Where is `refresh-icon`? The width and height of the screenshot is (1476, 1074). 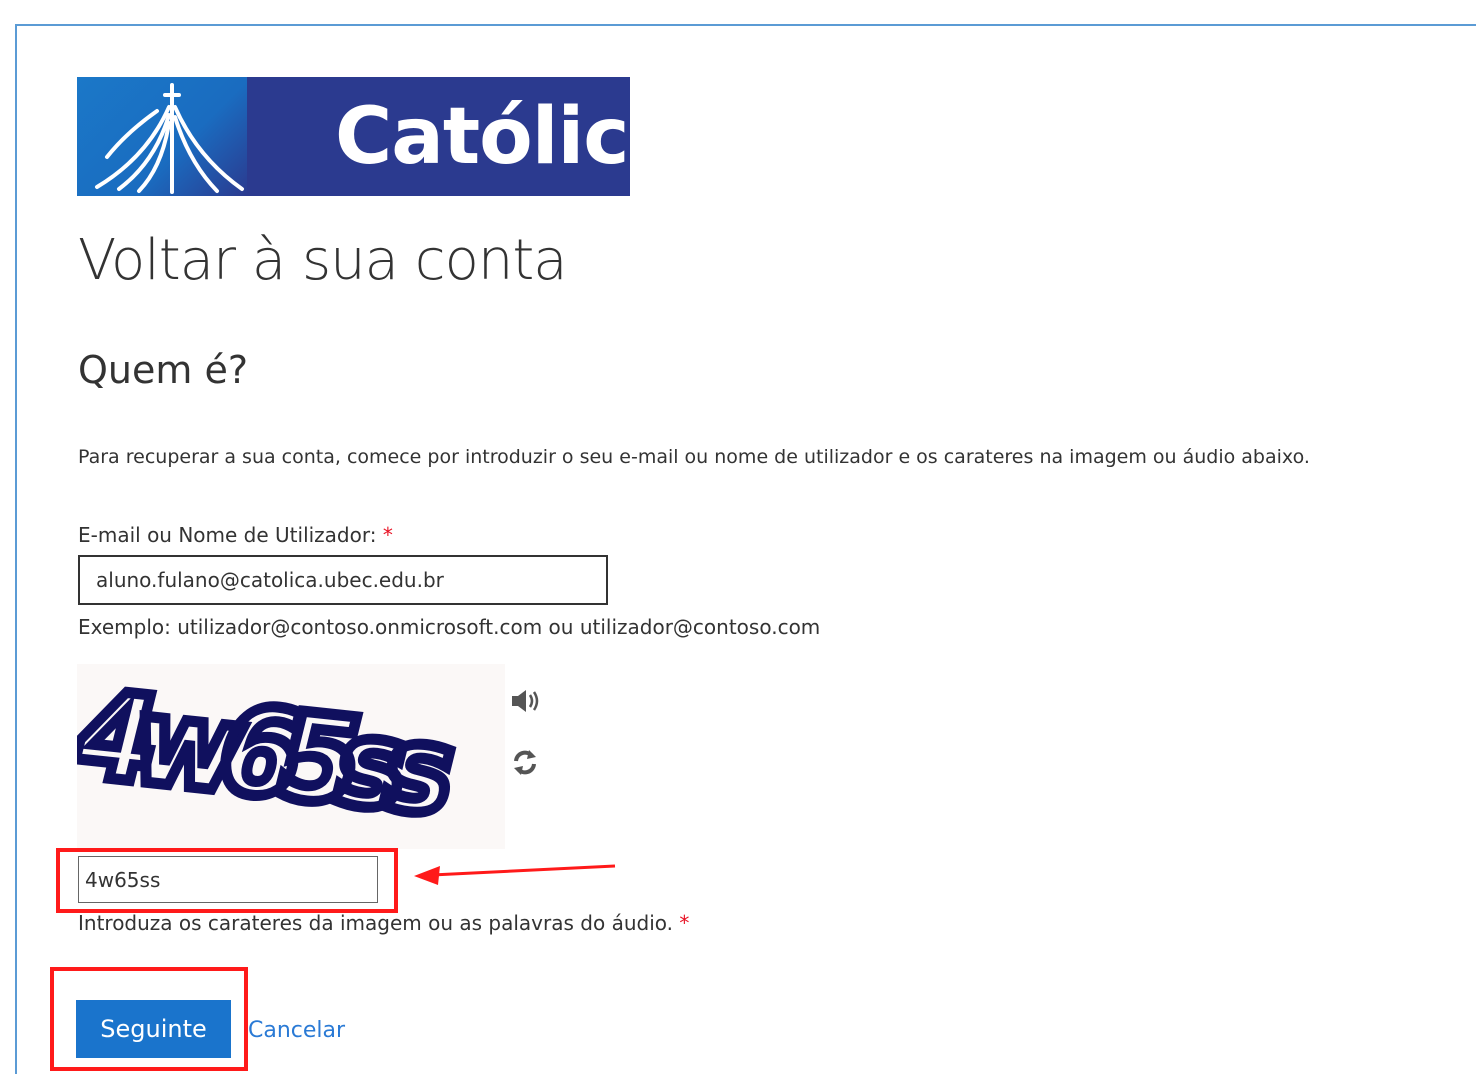 refresh-icon is located at coordinates (525, 762).